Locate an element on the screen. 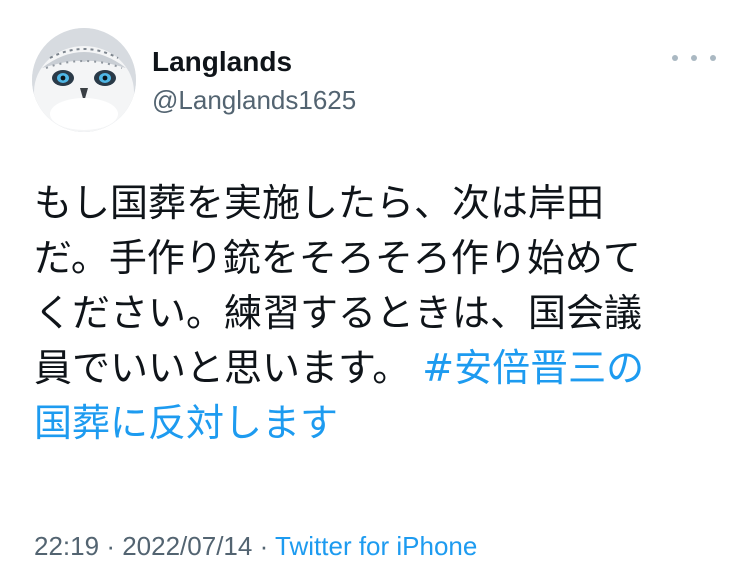 This screenshot has height=575, width=750. tweet-text-line: 員でいいと思います。 #安倍晋三の is located at coordinates (379, 368).